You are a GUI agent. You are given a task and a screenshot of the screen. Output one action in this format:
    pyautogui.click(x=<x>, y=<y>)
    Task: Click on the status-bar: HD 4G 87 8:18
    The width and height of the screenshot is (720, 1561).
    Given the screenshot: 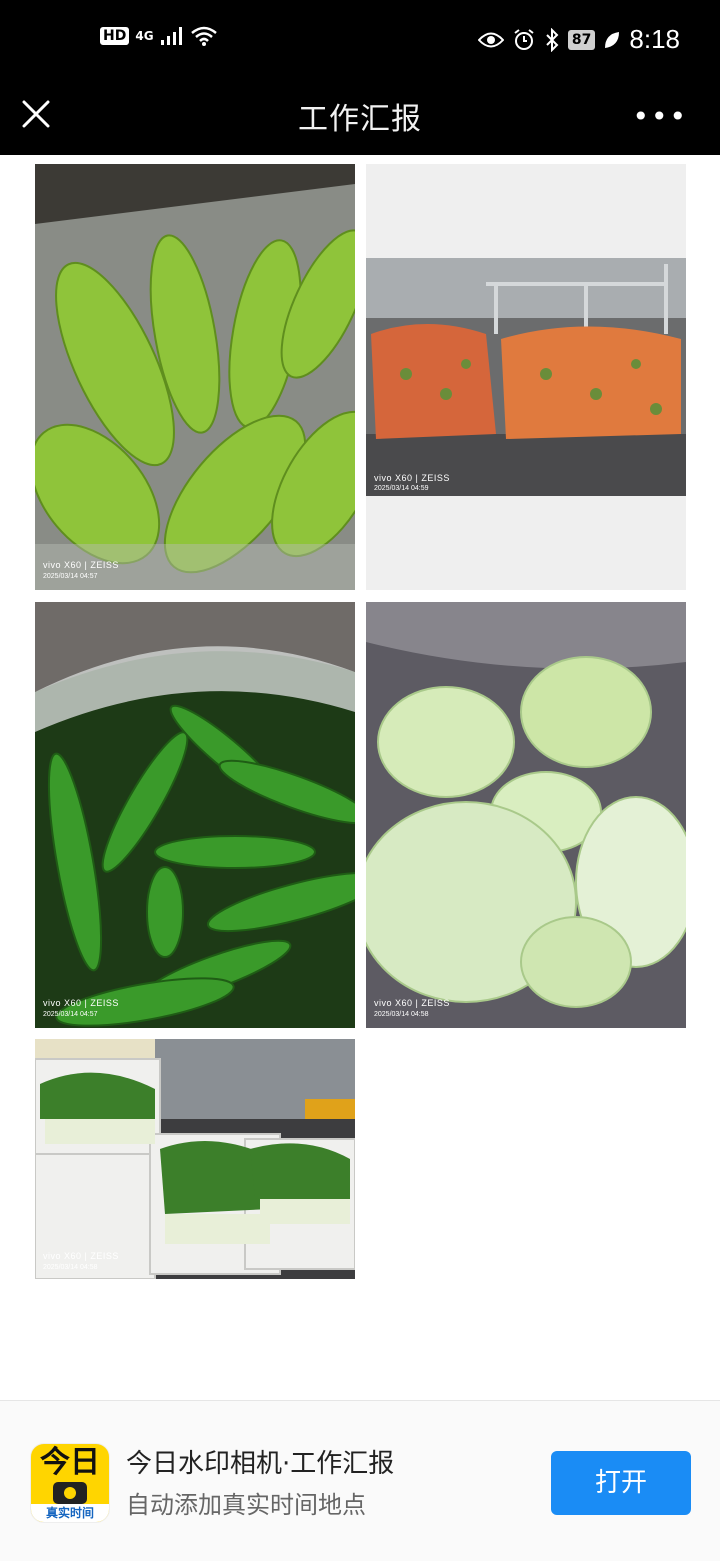 What is the action you would take?
    pyautogui.click(x=360, y=42)
    